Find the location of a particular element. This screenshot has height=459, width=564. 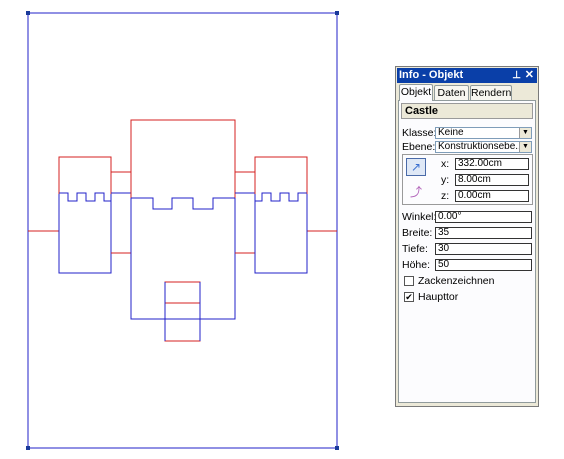

breite-field: 35 is located at coordinates (483, 233).